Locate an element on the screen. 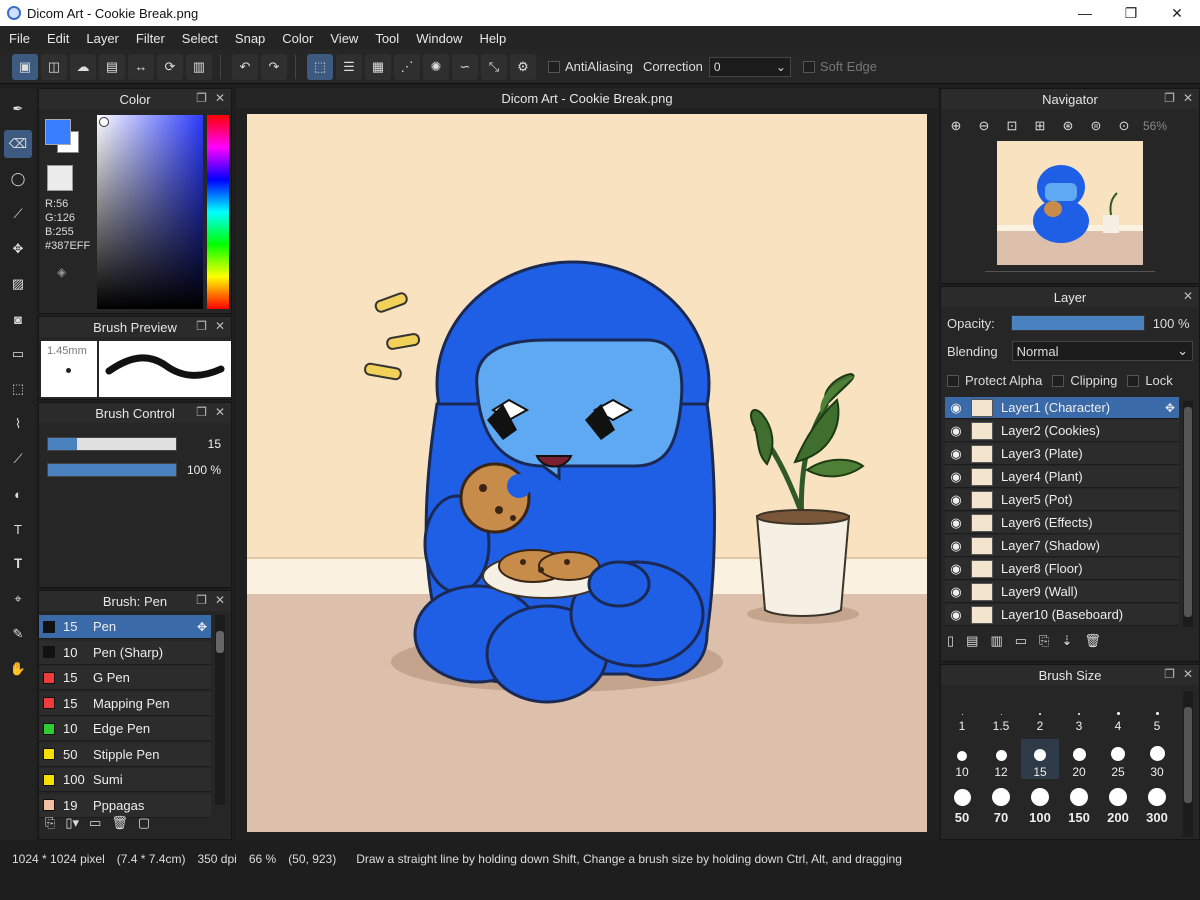 Image resolution: width=1200 pixels, height=900 pixels. radial-icon: ✺ is located at coordinates (436, 66).